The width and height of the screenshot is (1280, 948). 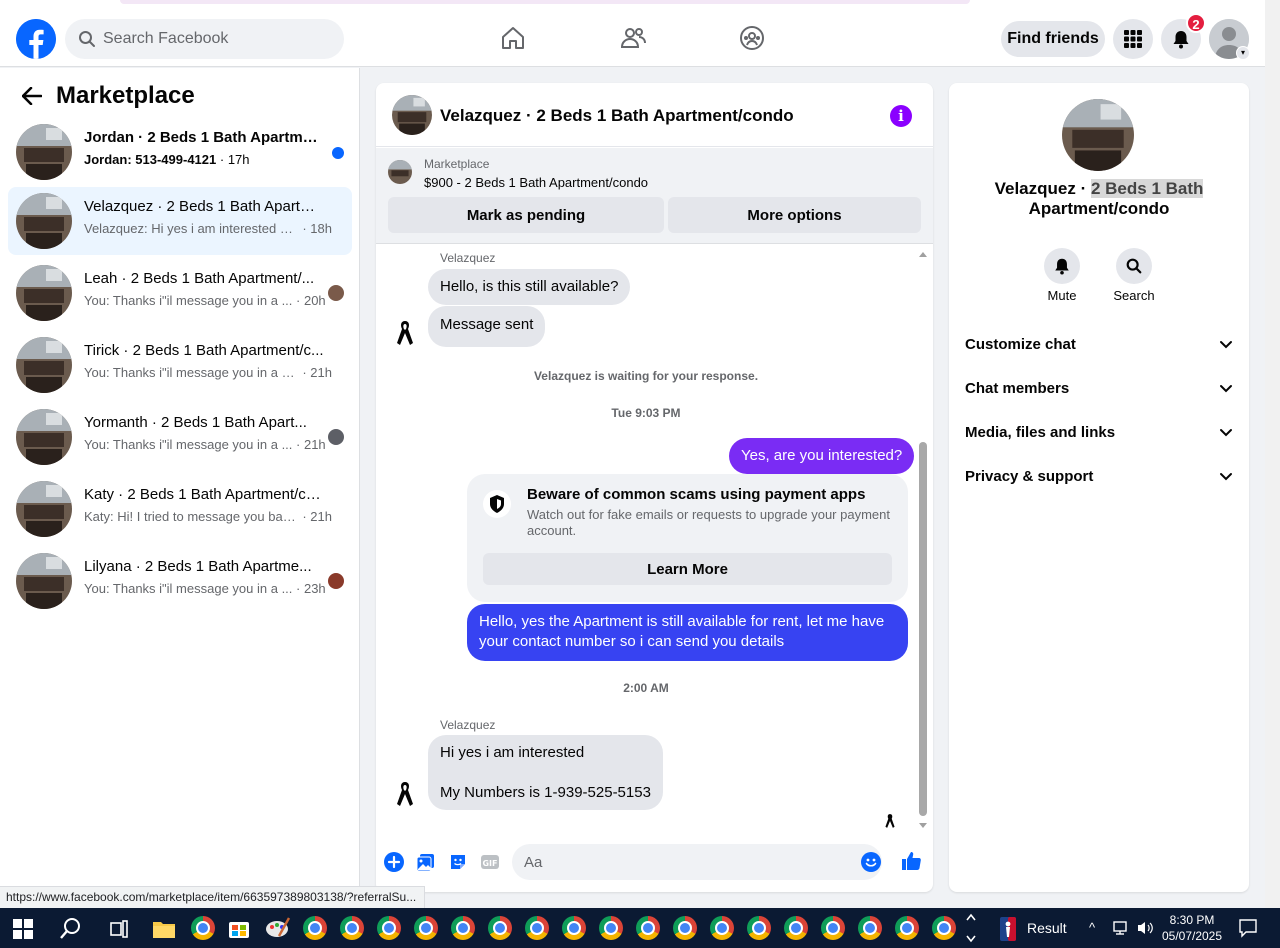 What do you see at coordinates (1099, 198) in the screenshot?
I see `conversation-name: Velazquez · 2 Beds 1 Bath Apartment/condo` at bounding box center [1099, 198].